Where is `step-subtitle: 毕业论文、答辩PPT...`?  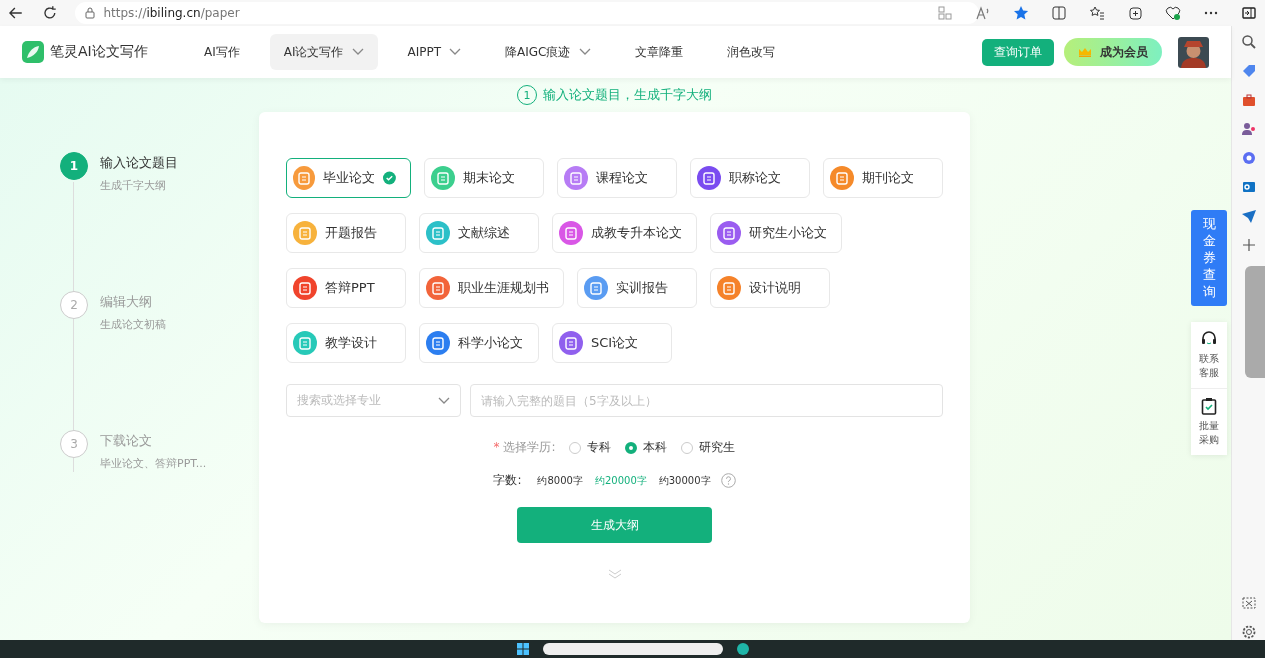
step-subtitle: 毕业论文、答辩PPT... is located at coordinates (153, 463).